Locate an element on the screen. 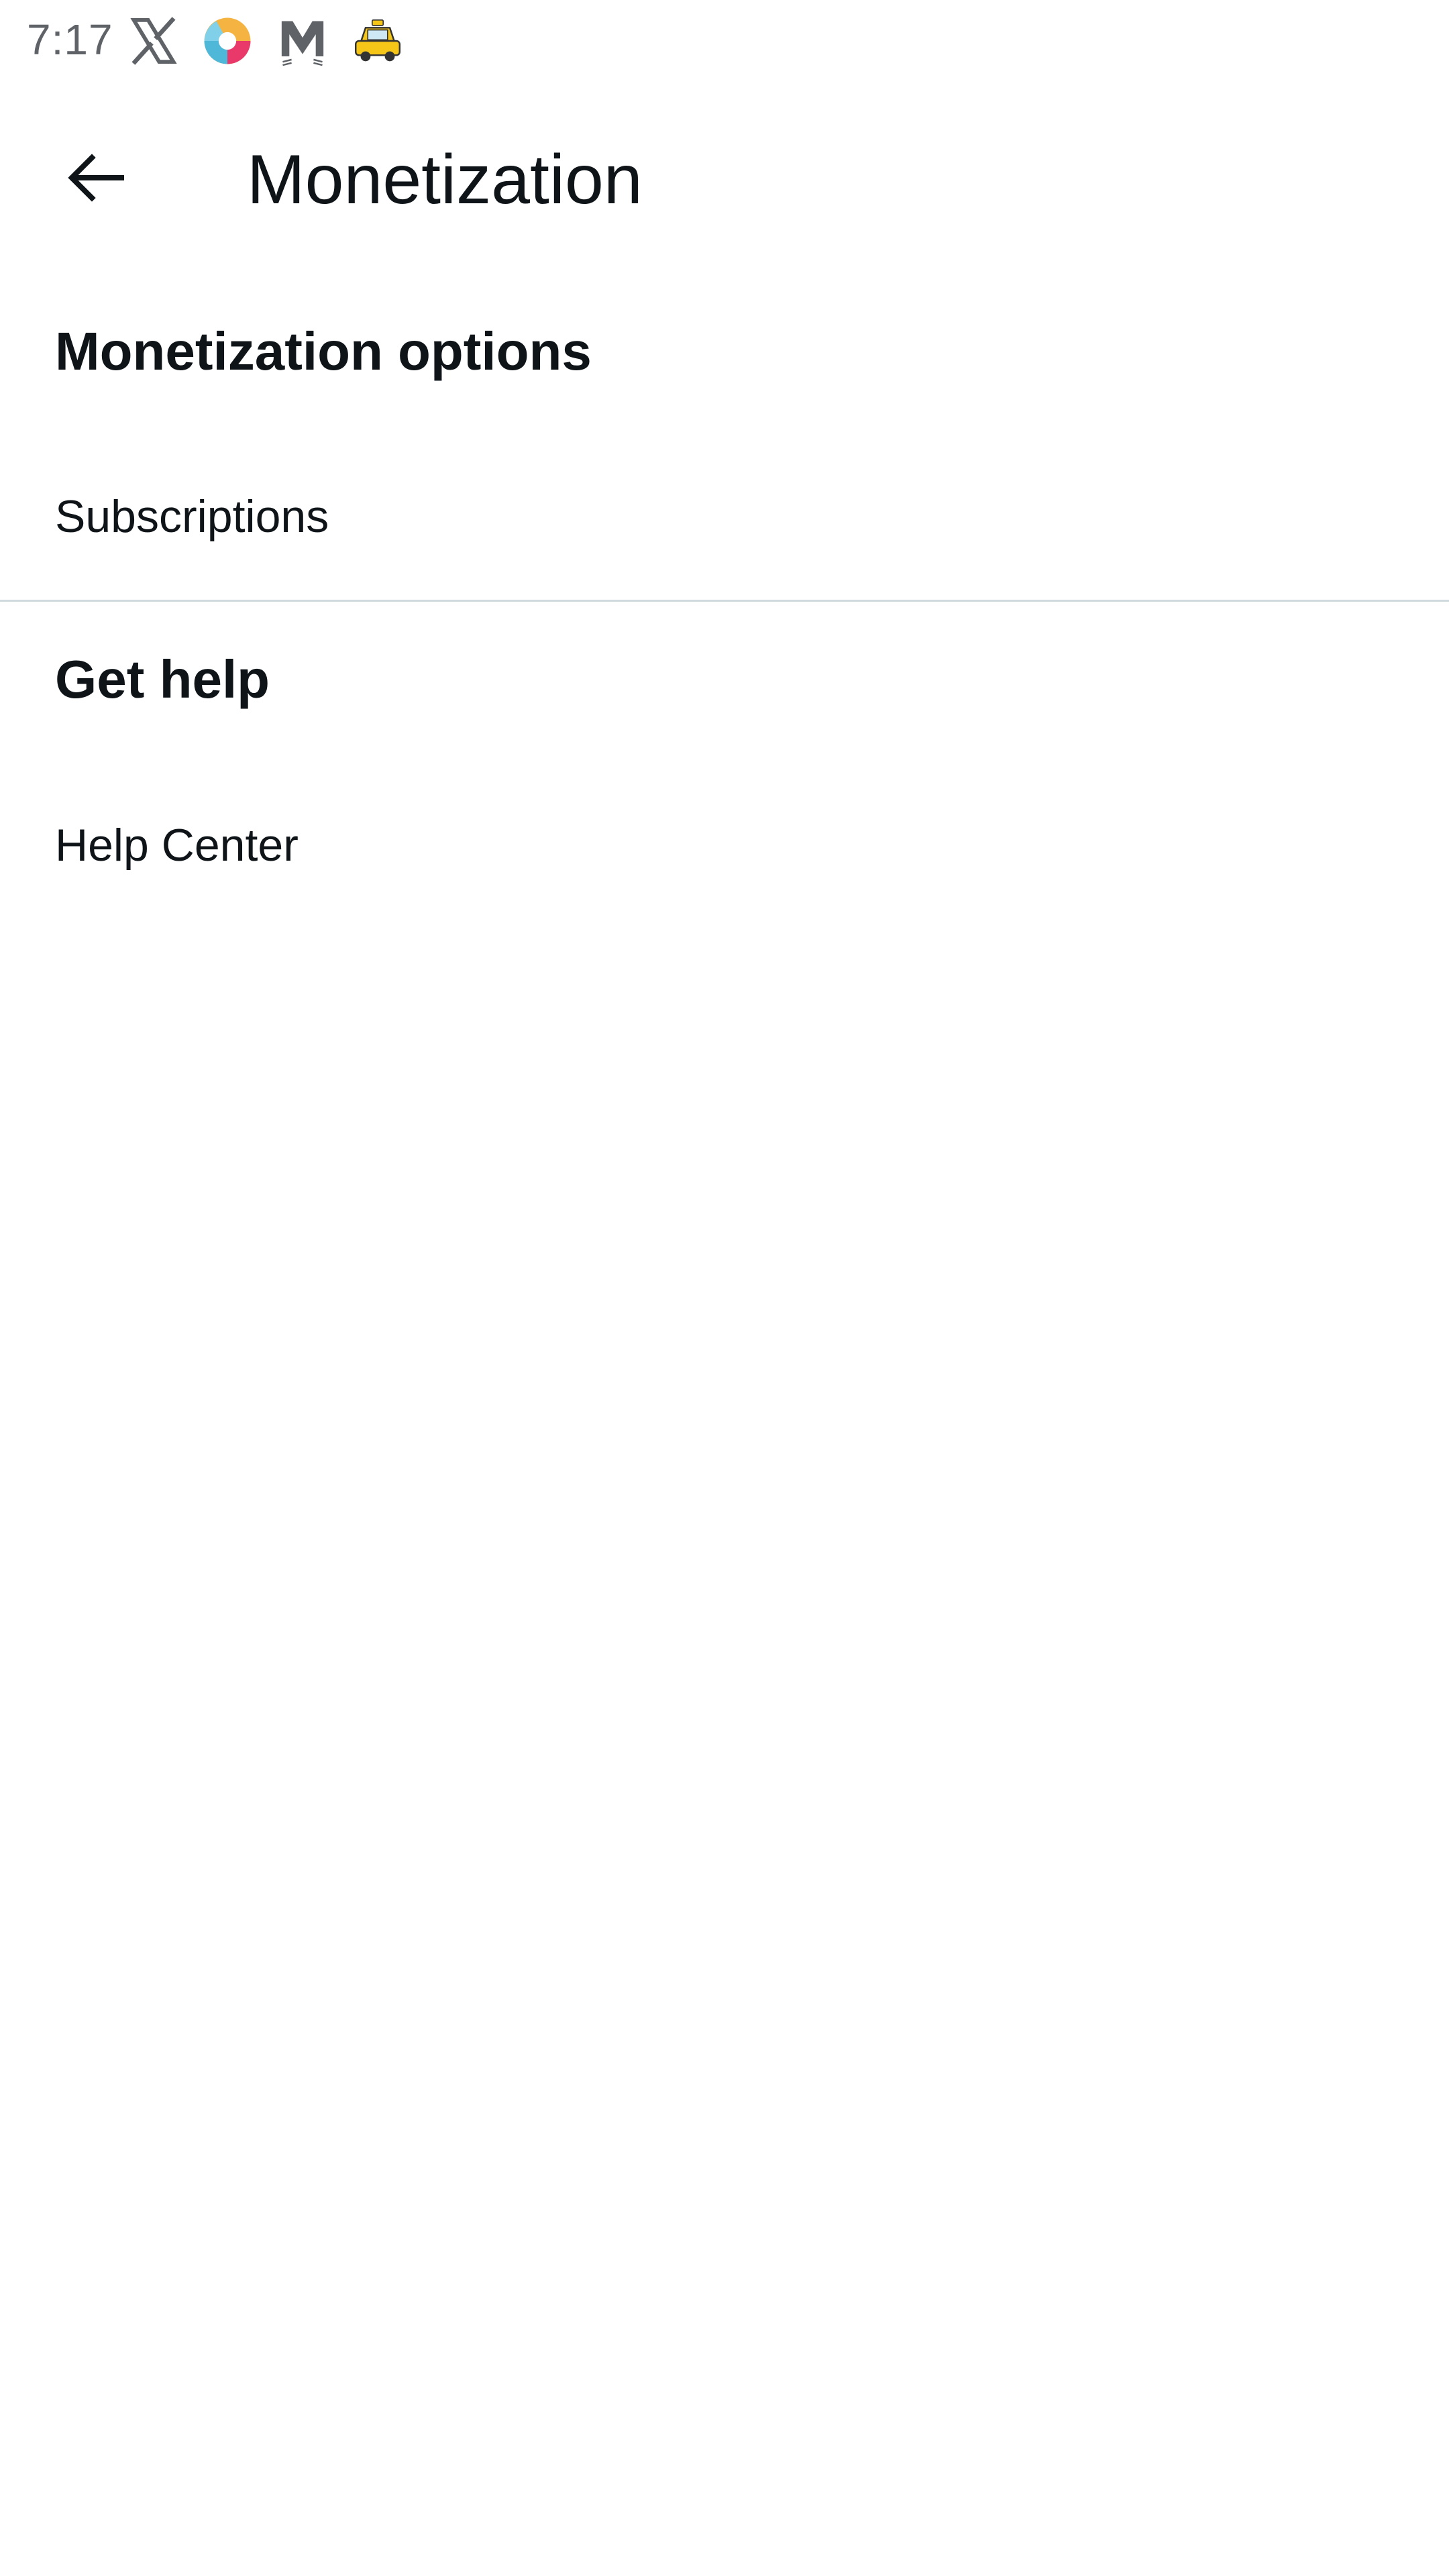 The width and height of the screenshot is (1449, 2576). section-heading-get-help: Get help is located at coordinates (162, 679).